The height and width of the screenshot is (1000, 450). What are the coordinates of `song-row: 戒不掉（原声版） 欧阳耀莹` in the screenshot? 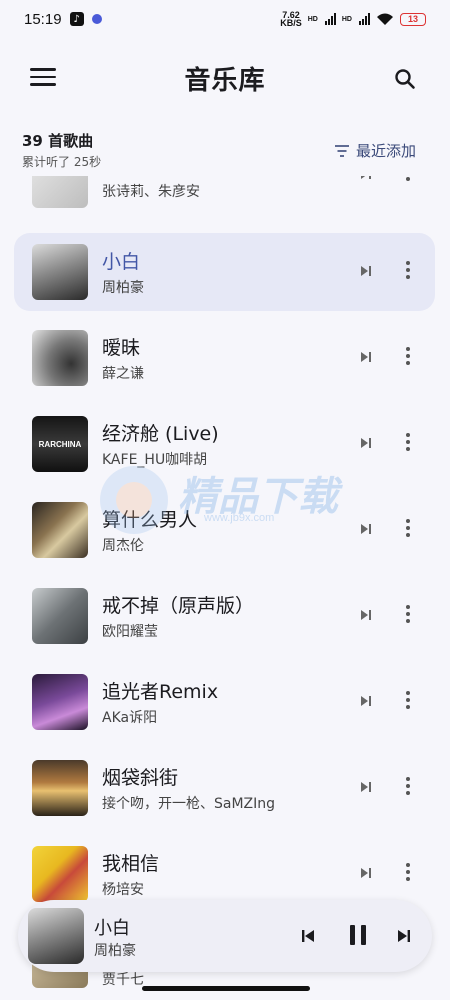 It's located at (224, 616).